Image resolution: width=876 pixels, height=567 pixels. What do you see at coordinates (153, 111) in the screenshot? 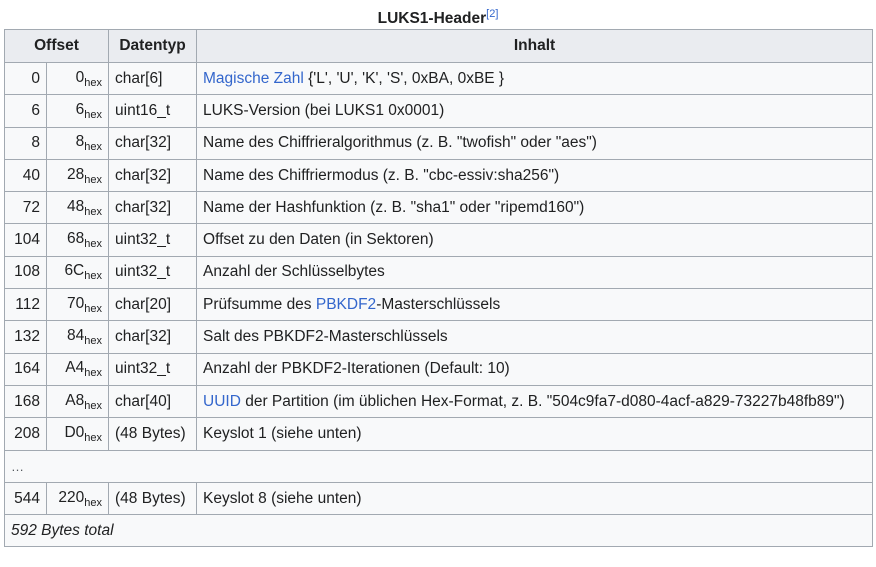
I see `datatype-cell: uint16_t` at bounding box center [153, 111].